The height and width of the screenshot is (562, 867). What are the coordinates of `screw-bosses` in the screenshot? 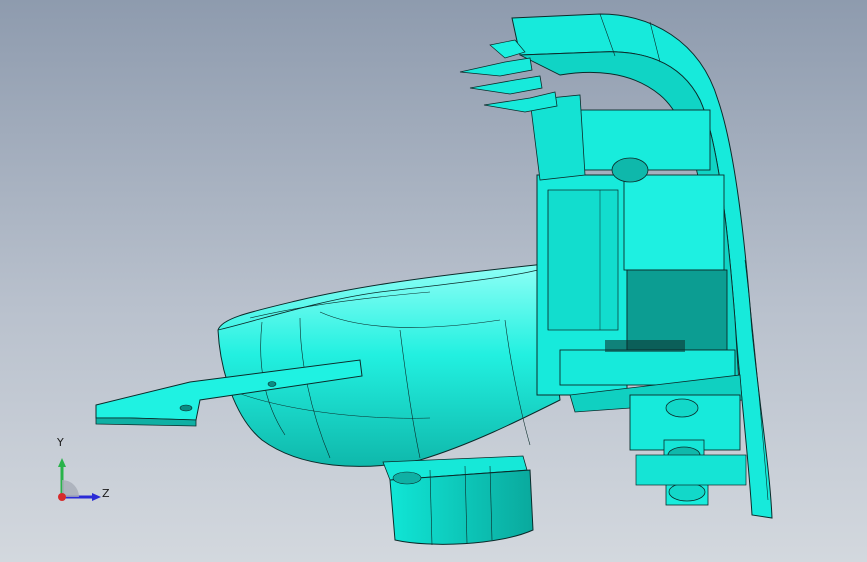 It's located at (688, 450).